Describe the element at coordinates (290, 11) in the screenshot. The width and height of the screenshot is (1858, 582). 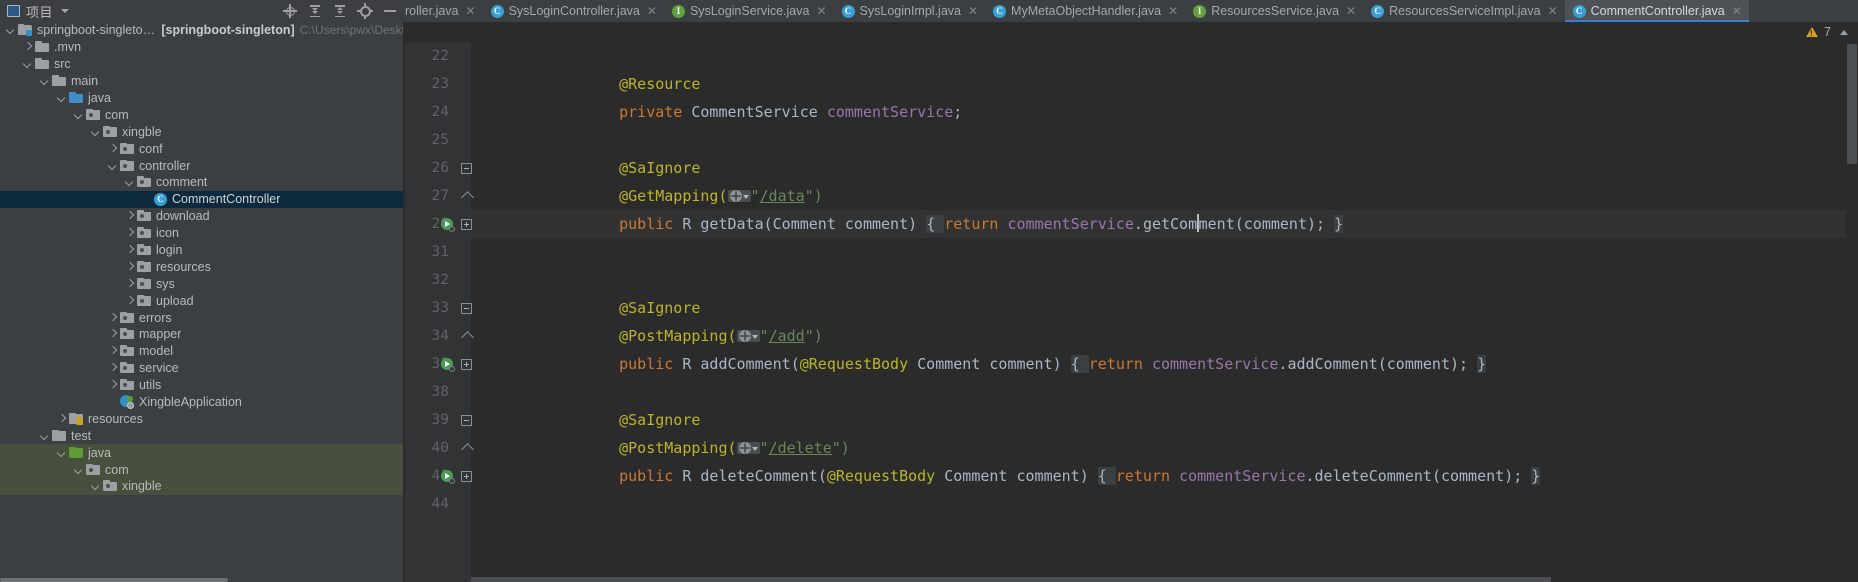
I see `locate-icon` at that location.